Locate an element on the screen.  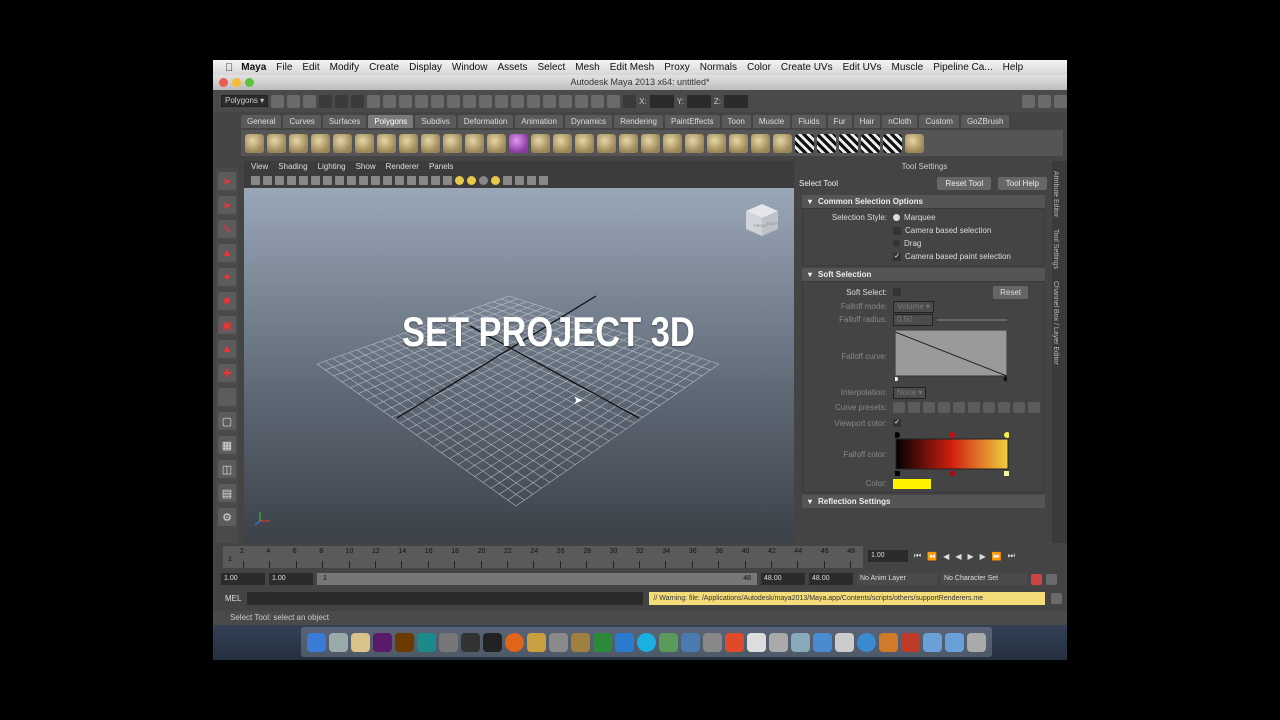
poly-append-icon is located at coordinates (672, 143).